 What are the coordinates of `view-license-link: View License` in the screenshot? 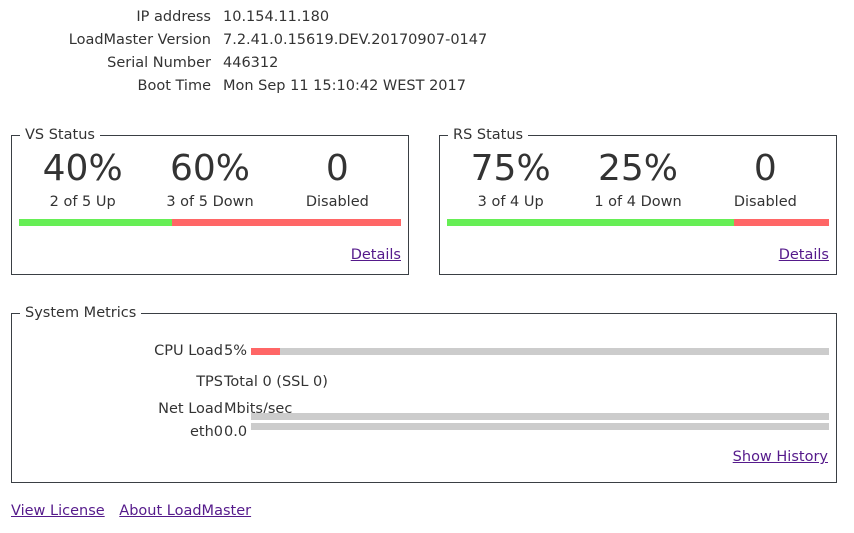 It's located at (58, 511).